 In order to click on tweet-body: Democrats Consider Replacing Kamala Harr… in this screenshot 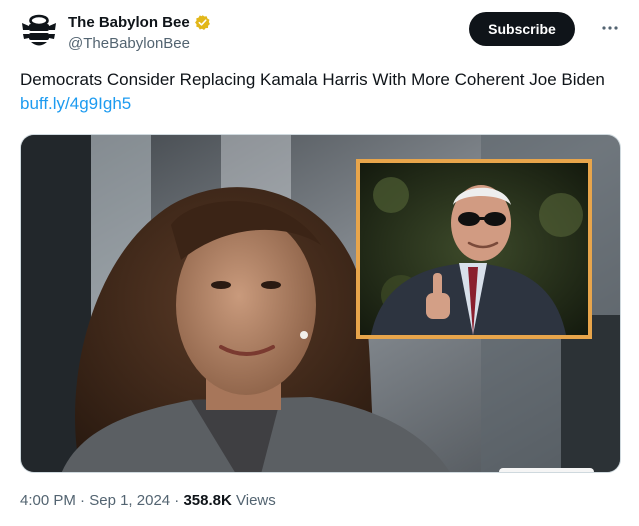, I will do `click(312, 79)`.